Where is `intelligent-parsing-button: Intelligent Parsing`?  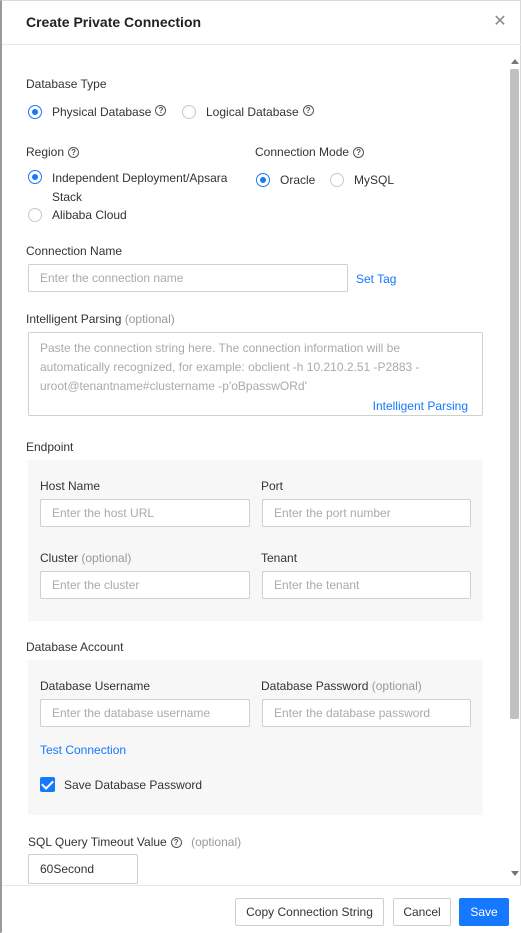 intelligent-parsing-button: Intelligent Parsing is located at coordinates (420, 406).